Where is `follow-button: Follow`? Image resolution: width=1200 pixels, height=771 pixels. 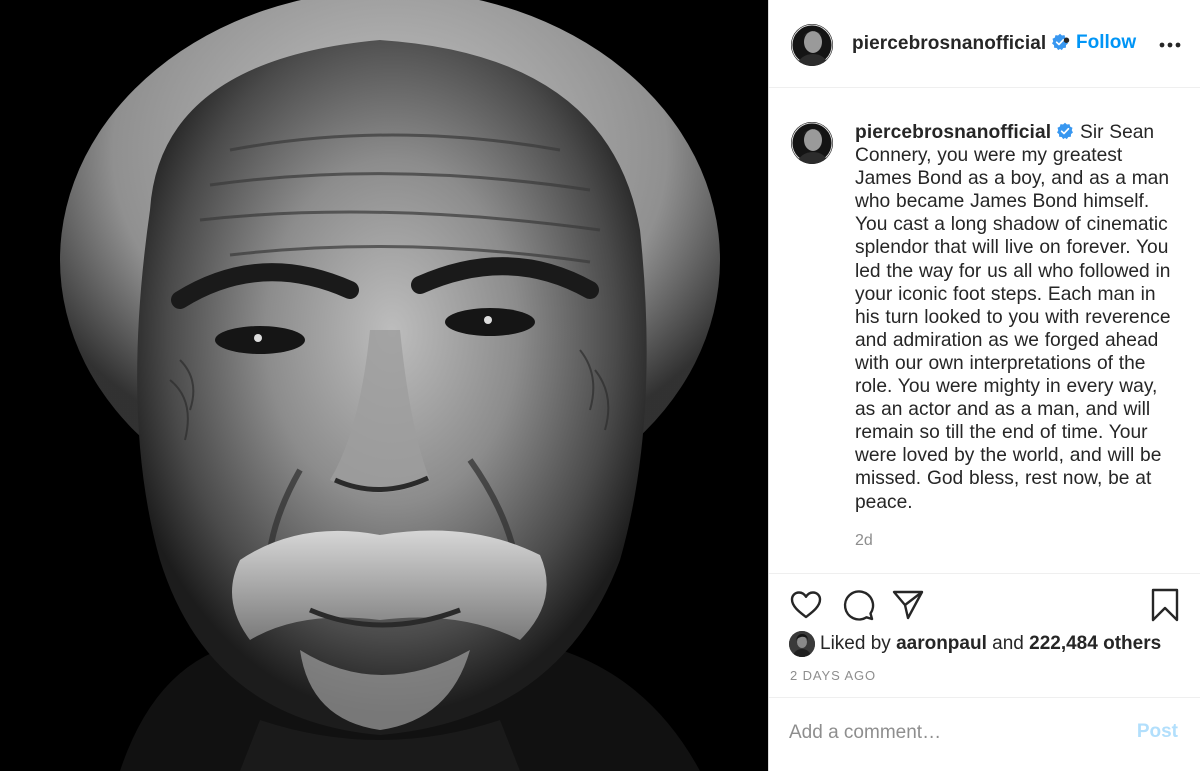
follow-button: Follow is located at coordinates (1106, 43).